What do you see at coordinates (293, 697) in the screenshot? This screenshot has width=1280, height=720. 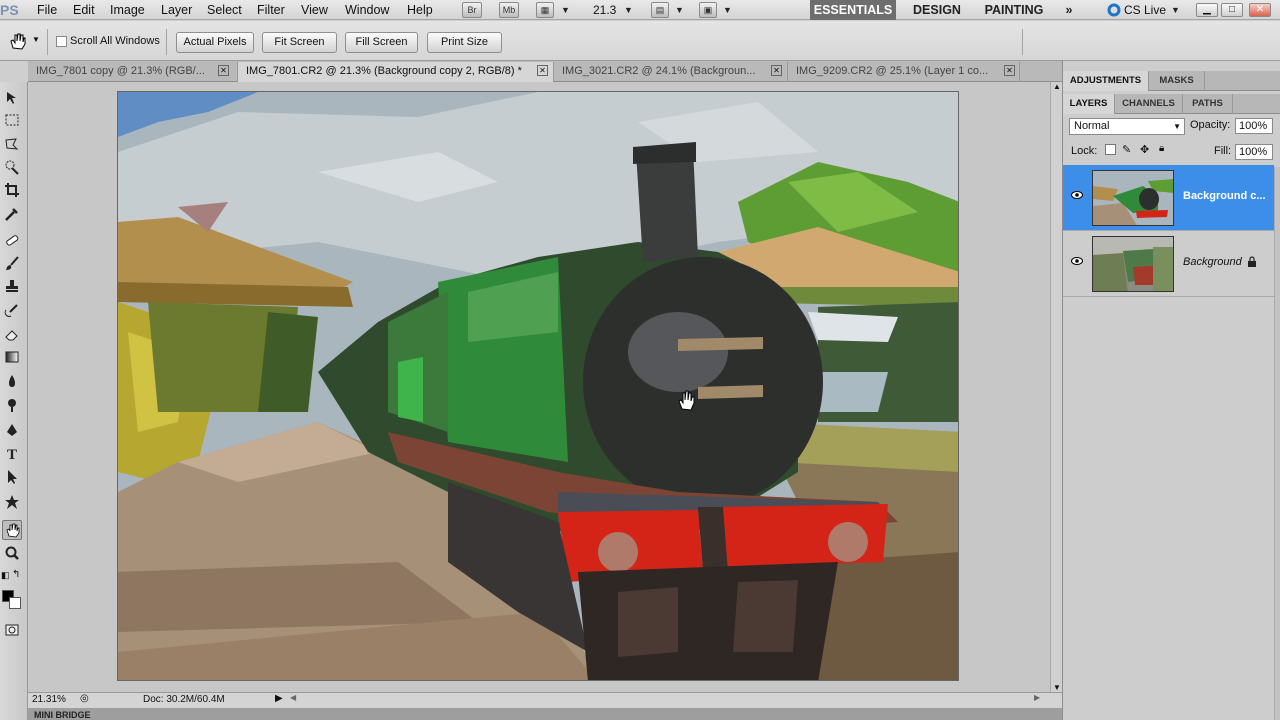 I see `scroll-left-icon: ◀` at bounding box center [293, 697].